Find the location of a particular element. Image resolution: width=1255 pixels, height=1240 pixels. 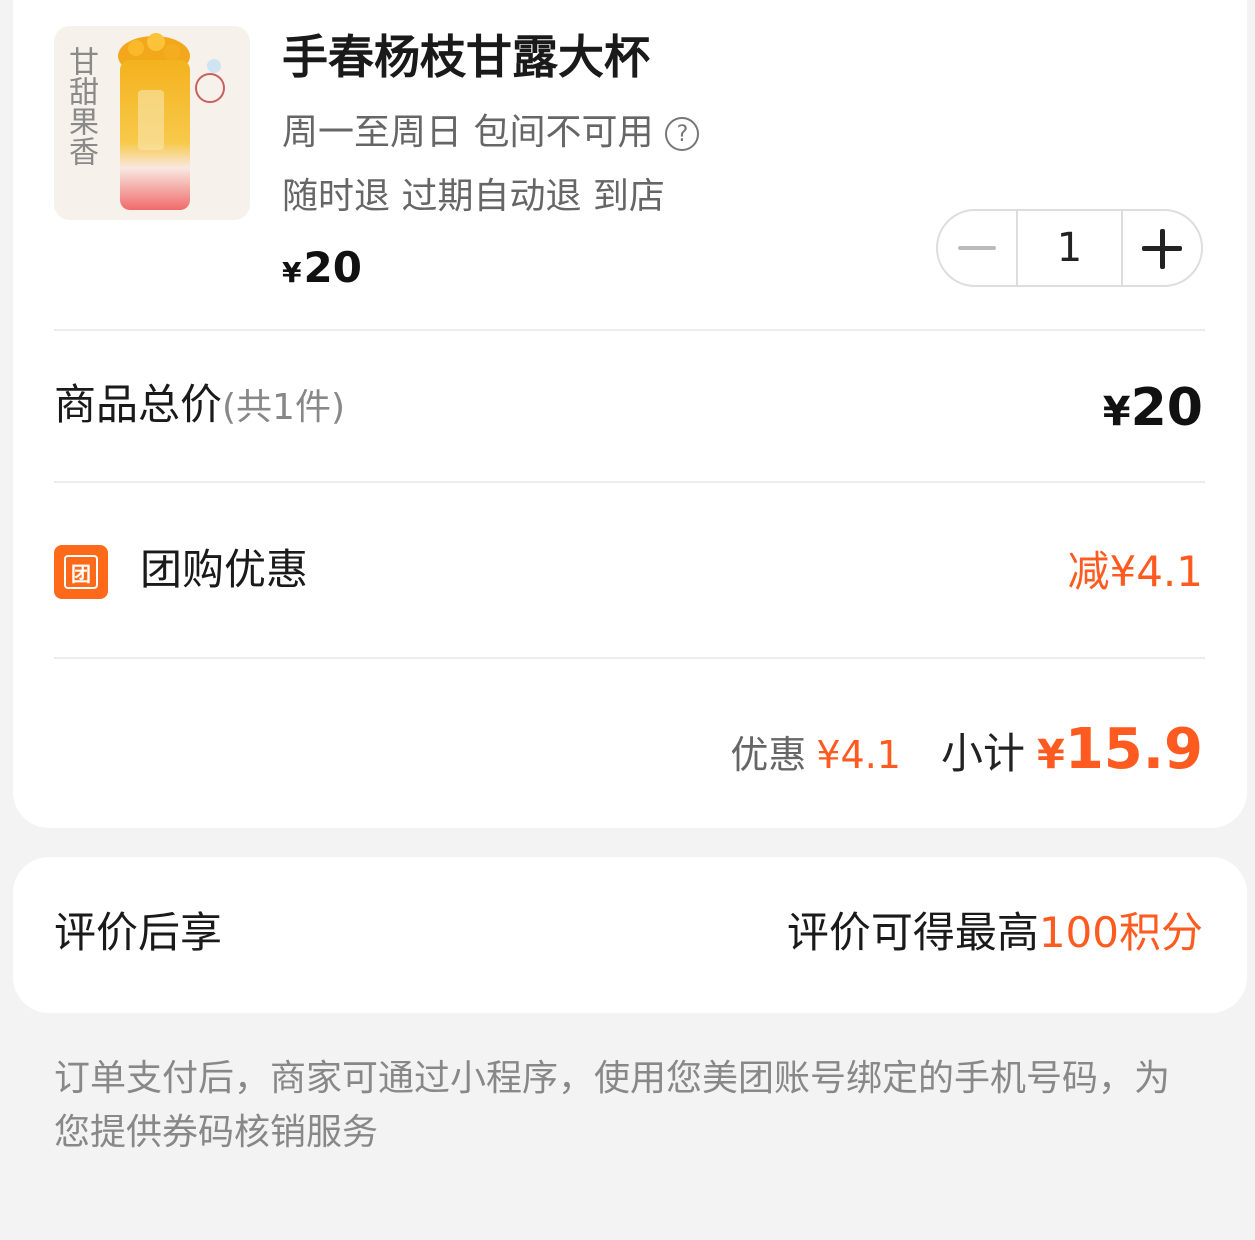

review-points-label: 评价后享 is located at coordinates (138, 932).